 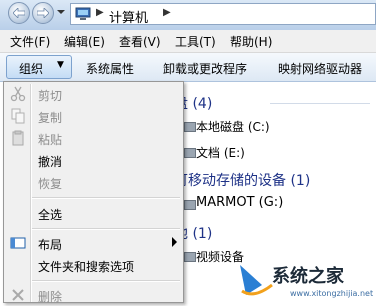 What do you see at coordinates (50, 140) in the screenshot?
I see `menu-item-label: 粘贴` at bounding box center [50, 140].